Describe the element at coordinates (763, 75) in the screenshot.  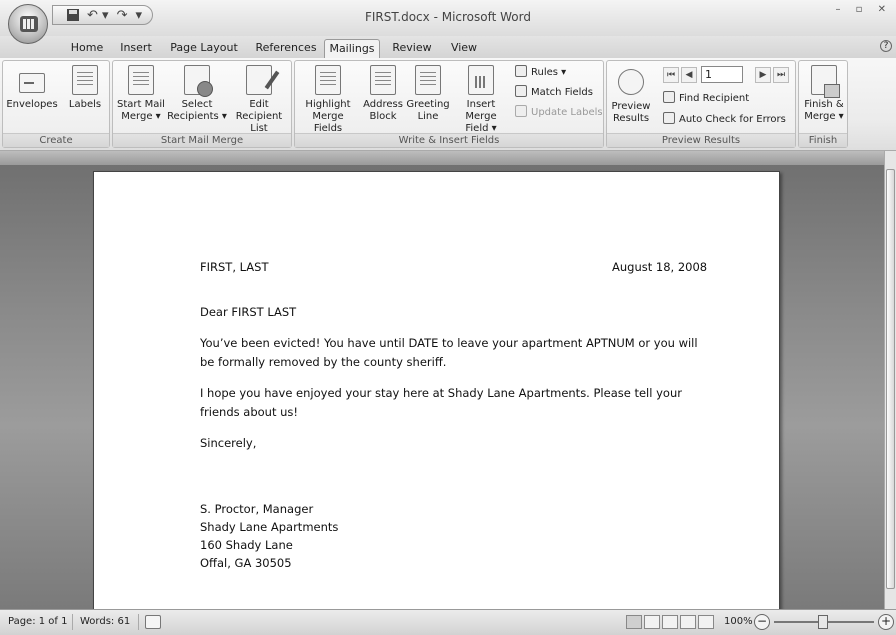
I see `next-record-icon: ▶` at that location.